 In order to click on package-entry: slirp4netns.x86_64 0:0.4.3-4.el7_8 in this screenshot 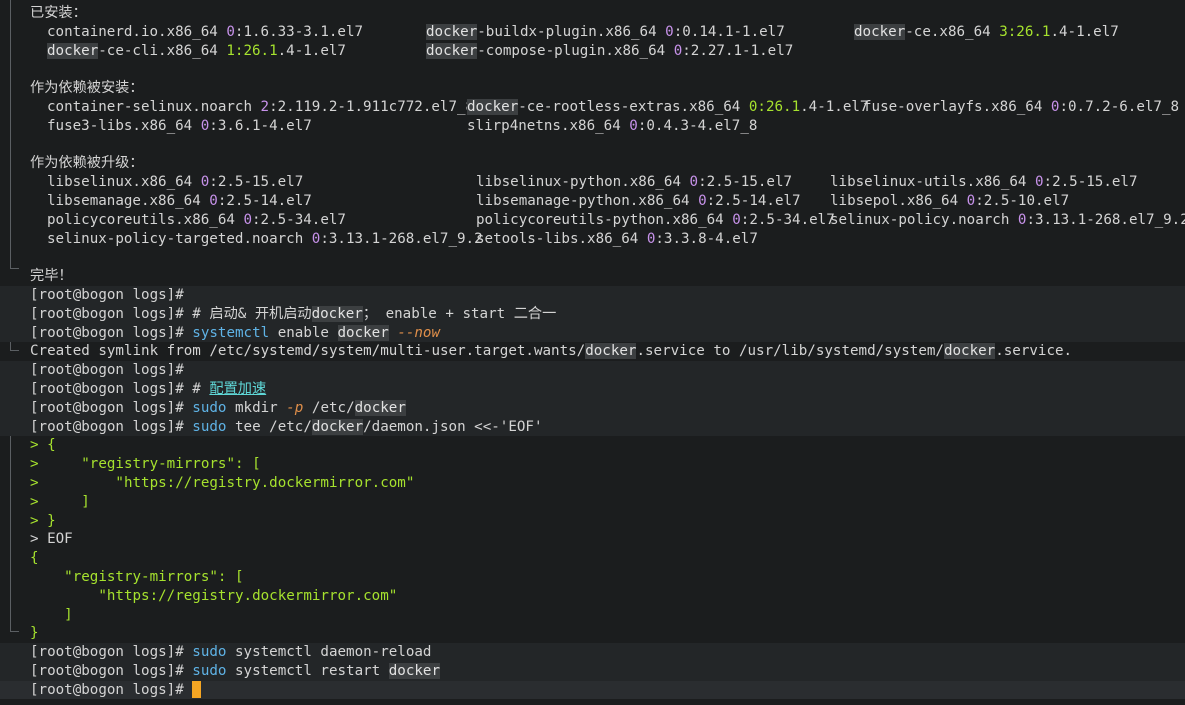, I will do `click(612, 125)`.